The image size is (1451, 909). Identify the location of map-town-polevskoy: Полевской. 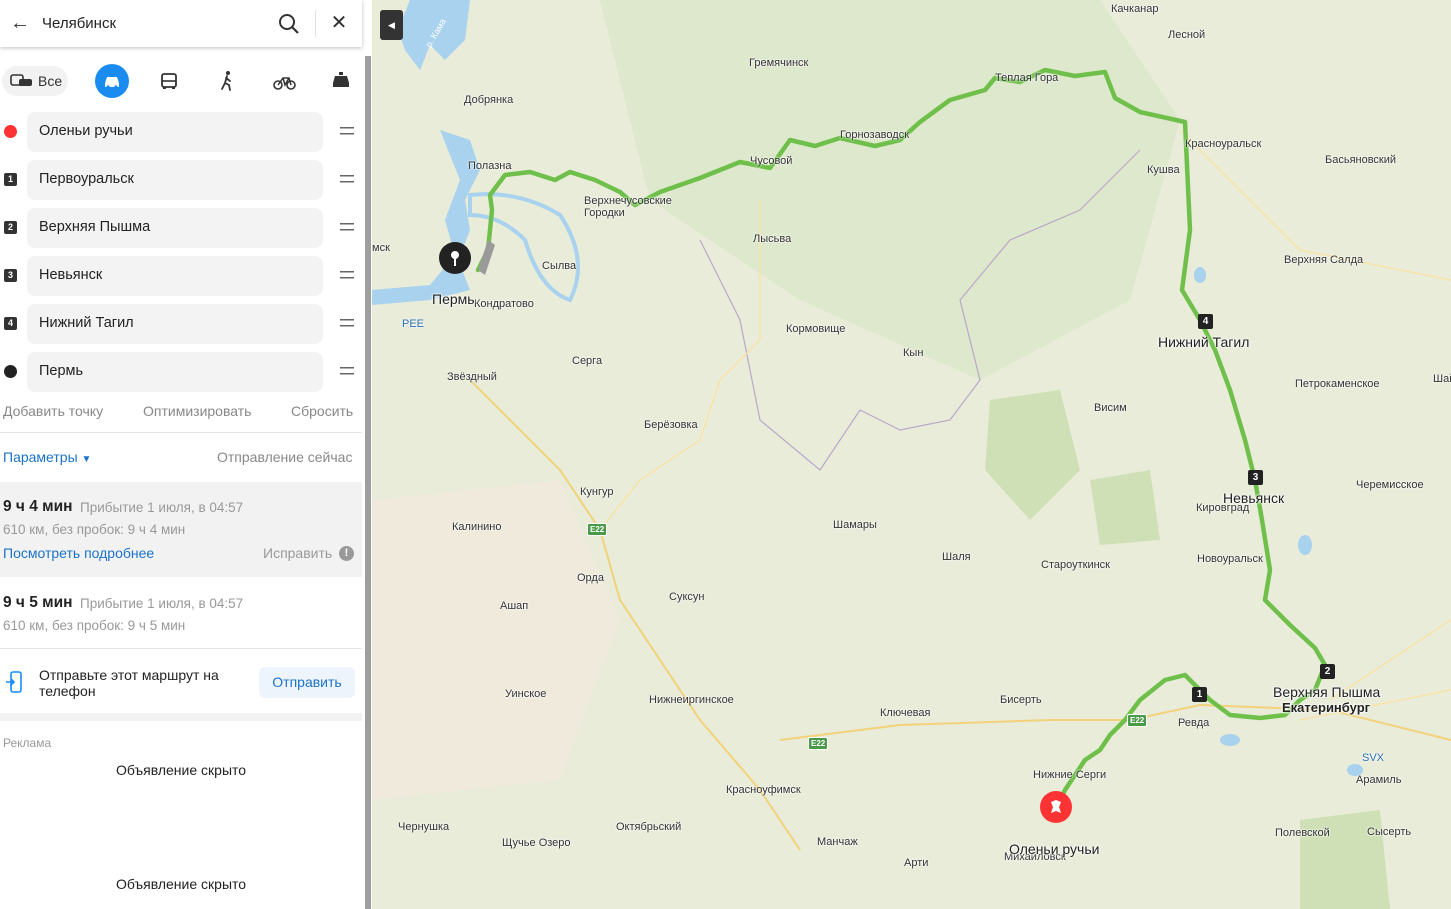
(1302, 833).